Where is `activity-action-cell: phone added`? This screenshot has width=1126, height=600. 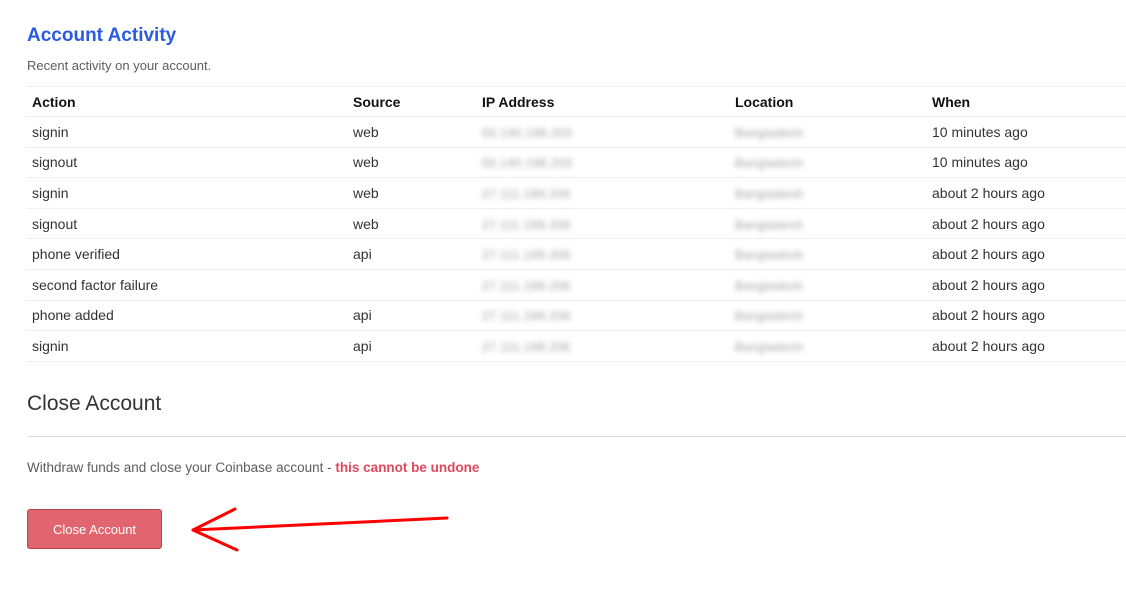
activity-action-cell: phone added is located at coordinates (186, 316).